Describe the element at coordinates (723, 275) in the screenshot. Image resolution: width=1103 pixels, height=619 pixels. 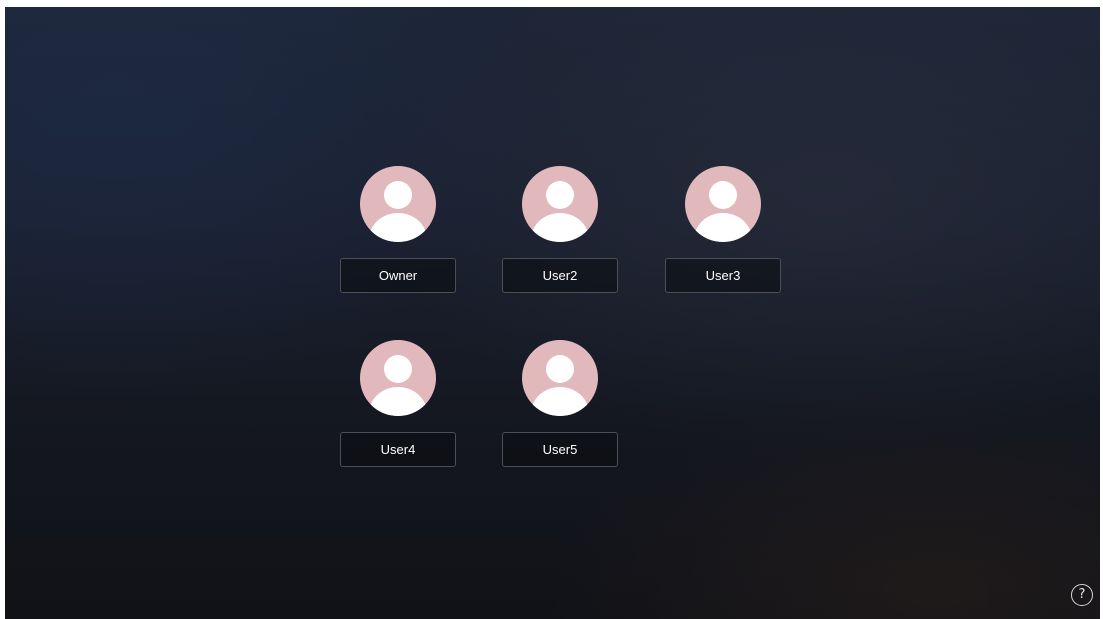
I see `user-name-button: User3` at that location.